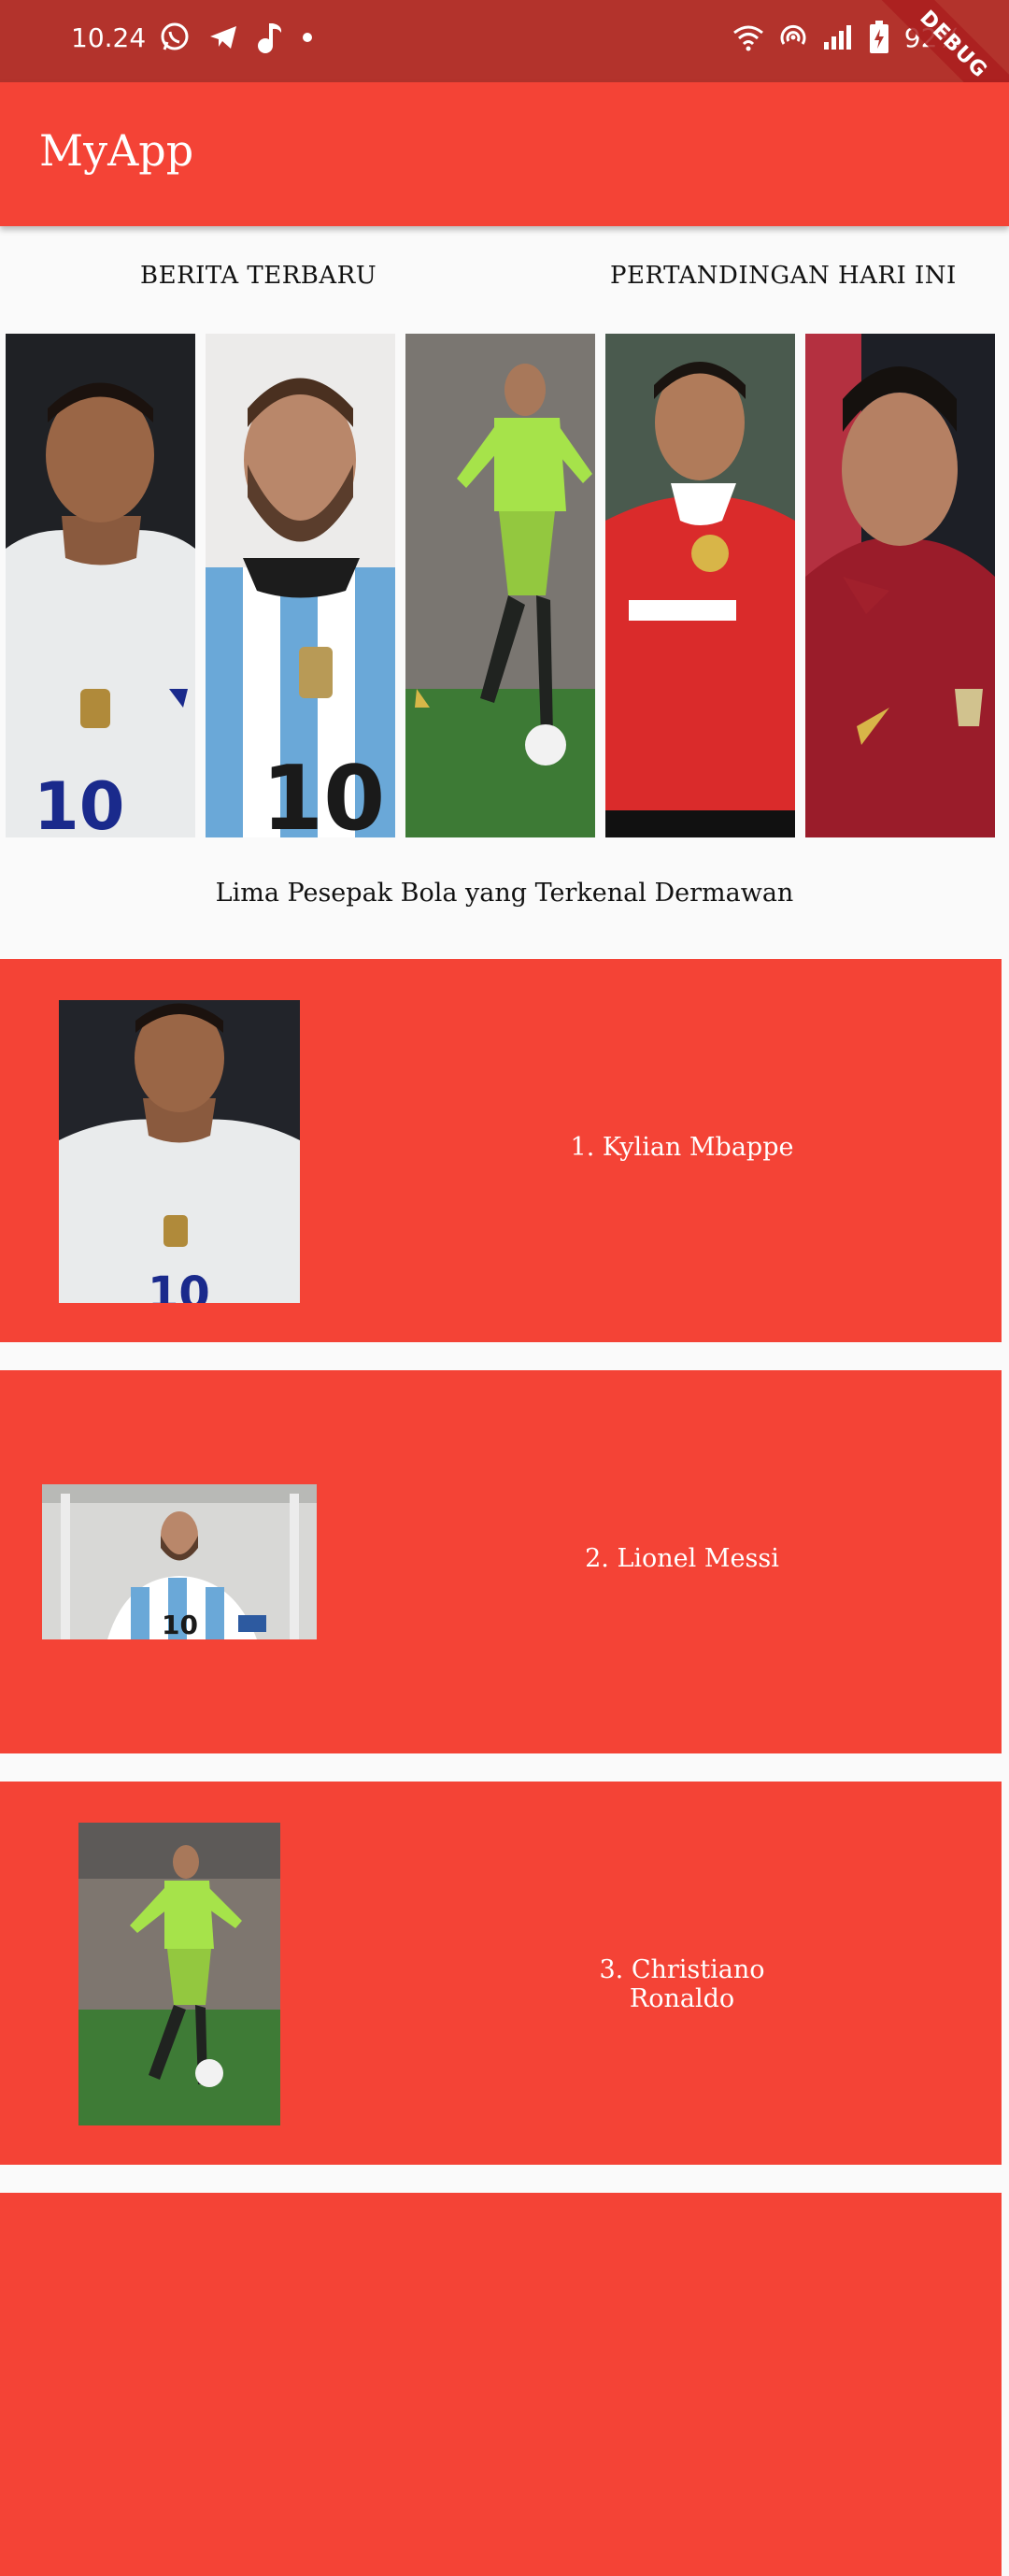  I want to click on player-name: 1. Kylian Mbappe, so click(682, 1147).